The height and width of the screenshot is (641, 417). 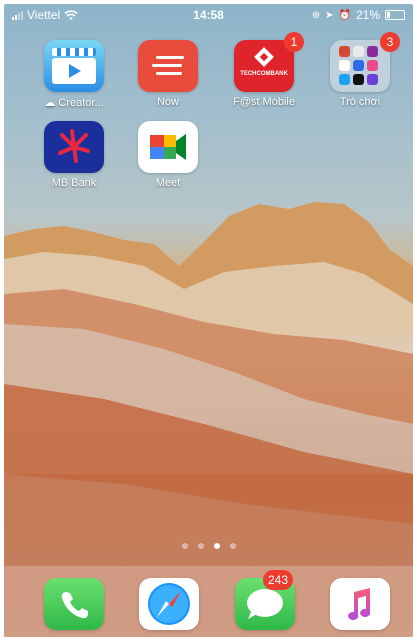 I want to click on folder-games: 3 Trò chơi, so click(x=360, y=70).